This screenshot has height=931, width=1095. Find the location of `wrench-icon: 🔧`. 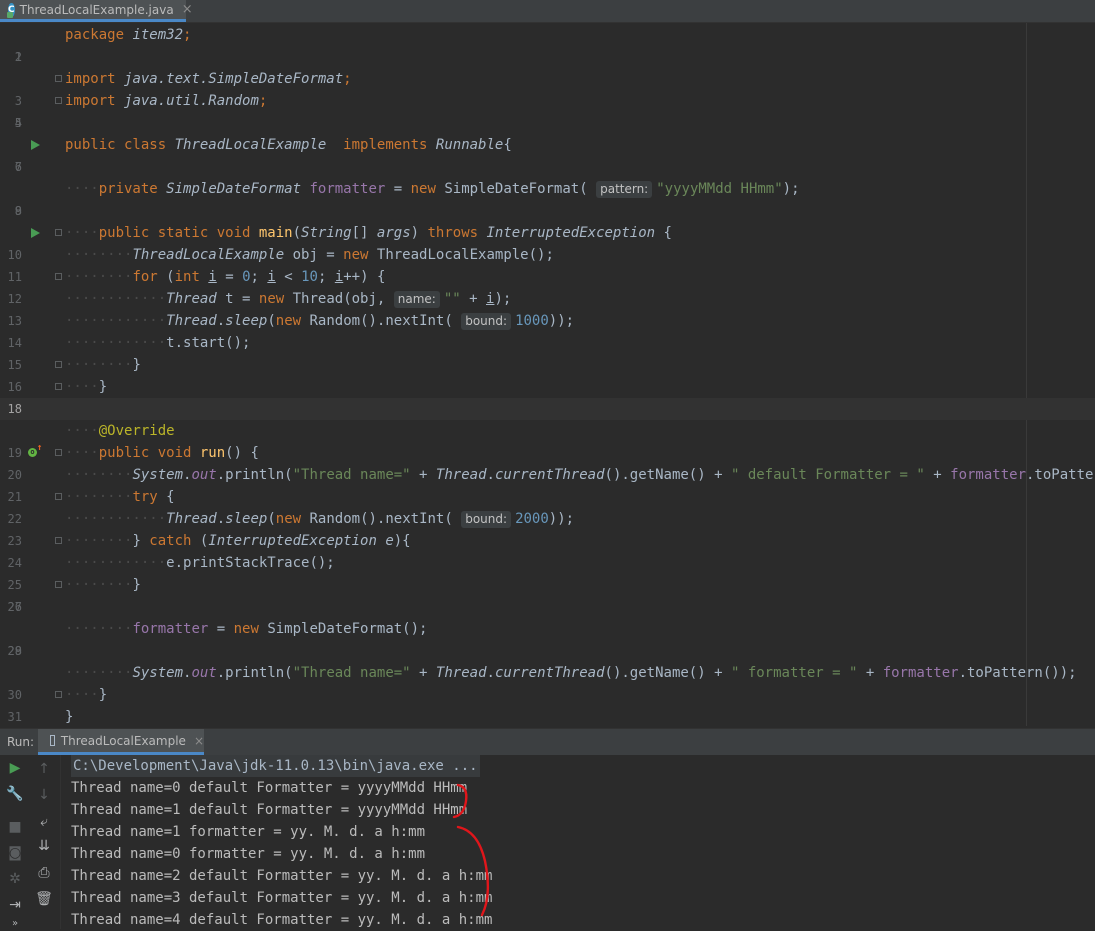

wrench-icon: 🔧 is located at coordinates (15, 794).